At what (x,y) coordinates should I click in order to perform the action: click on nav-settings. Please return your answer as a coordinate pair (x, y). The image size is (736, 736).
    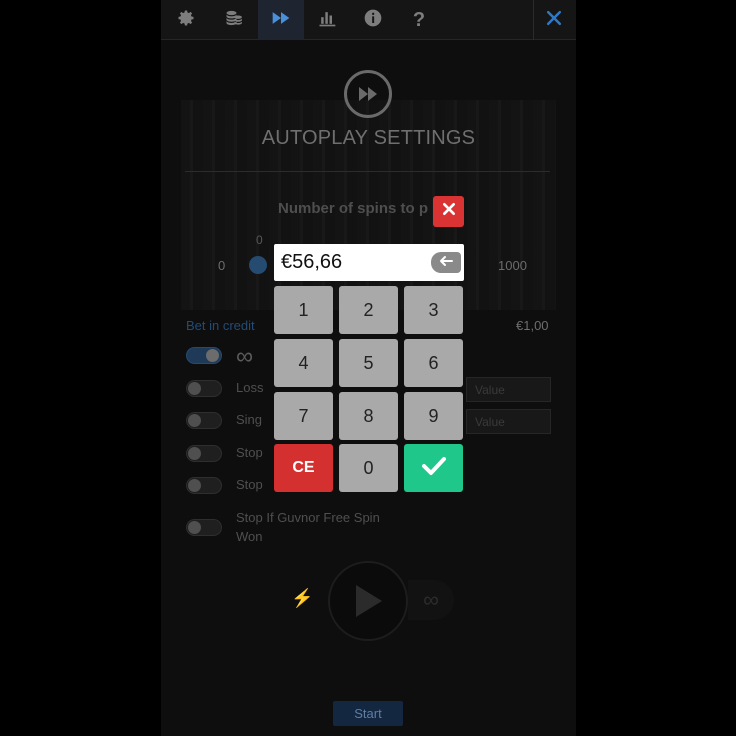
    Looking at the image, I should click on (186, 20).